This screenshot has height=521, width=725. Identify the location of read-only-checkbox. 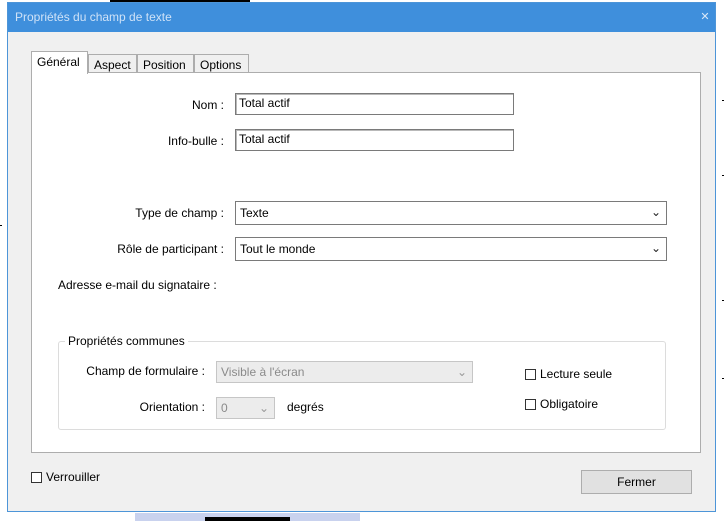
(530, 374).